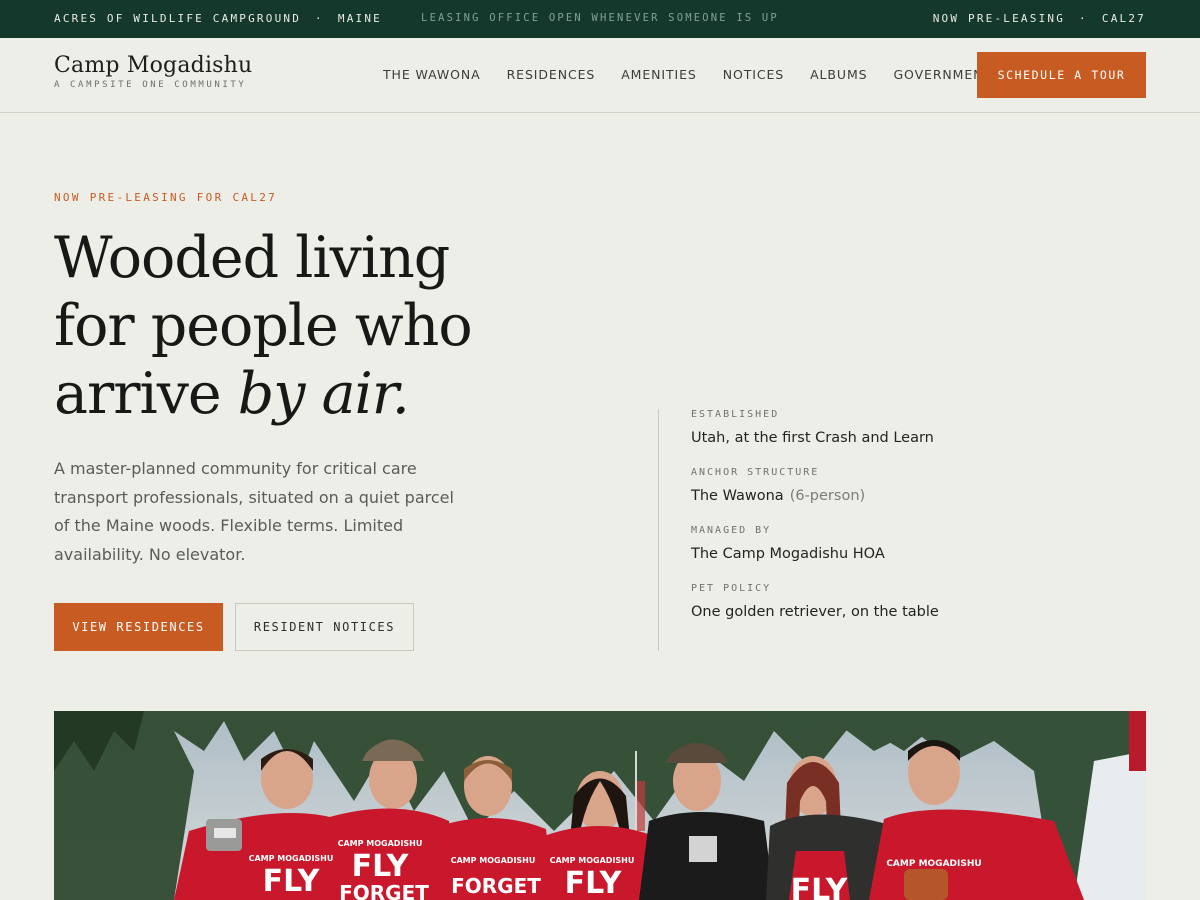 This screenshot has width=1200, height=900. I want to click on nav-item-the-wawona: THE WAWONA, so click(432, 74).